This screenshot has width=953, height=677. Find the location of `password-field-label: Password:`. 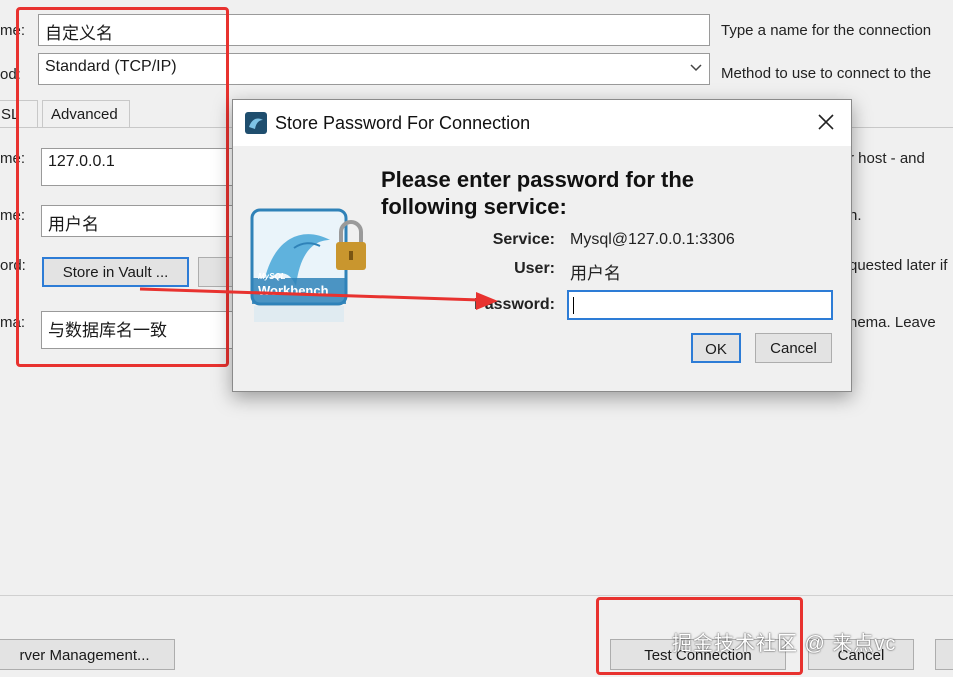

password-field-label: Password: is located at coordinates (514, 304).